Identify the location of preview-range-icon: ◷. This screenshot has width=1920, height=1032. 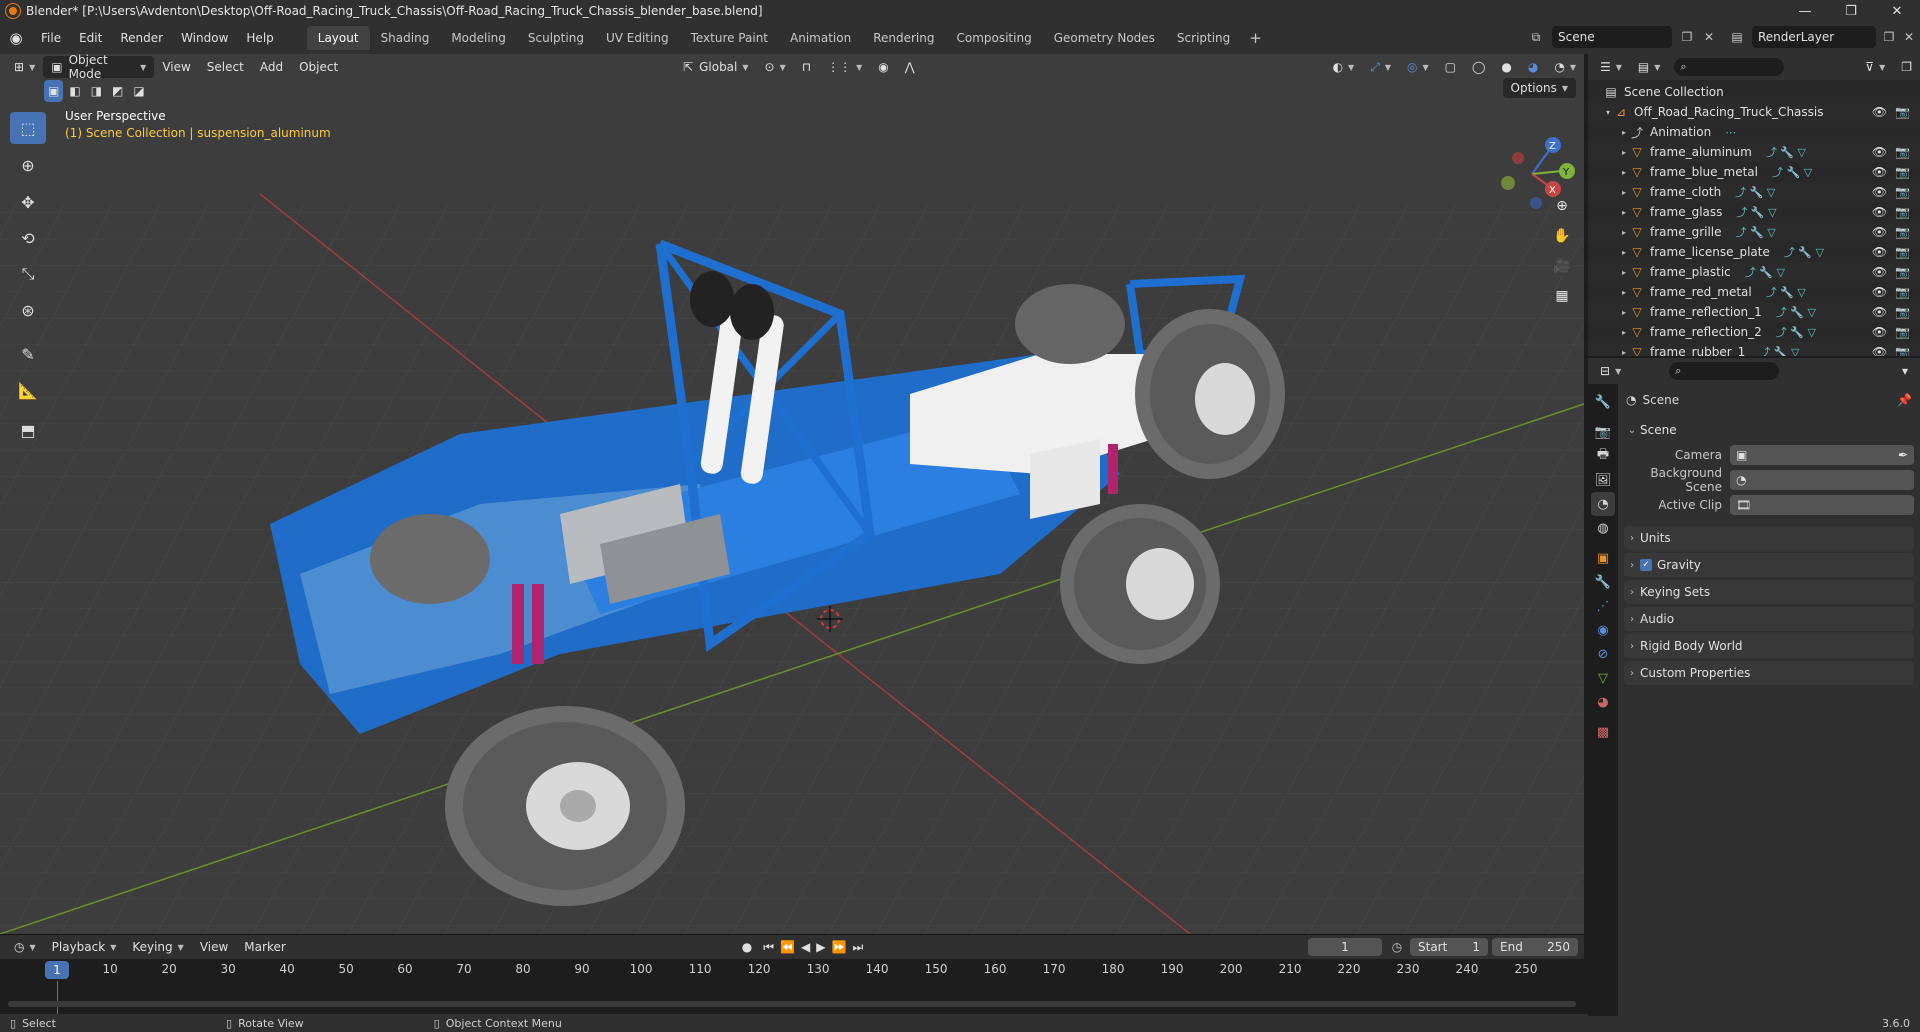
(1397, 947).